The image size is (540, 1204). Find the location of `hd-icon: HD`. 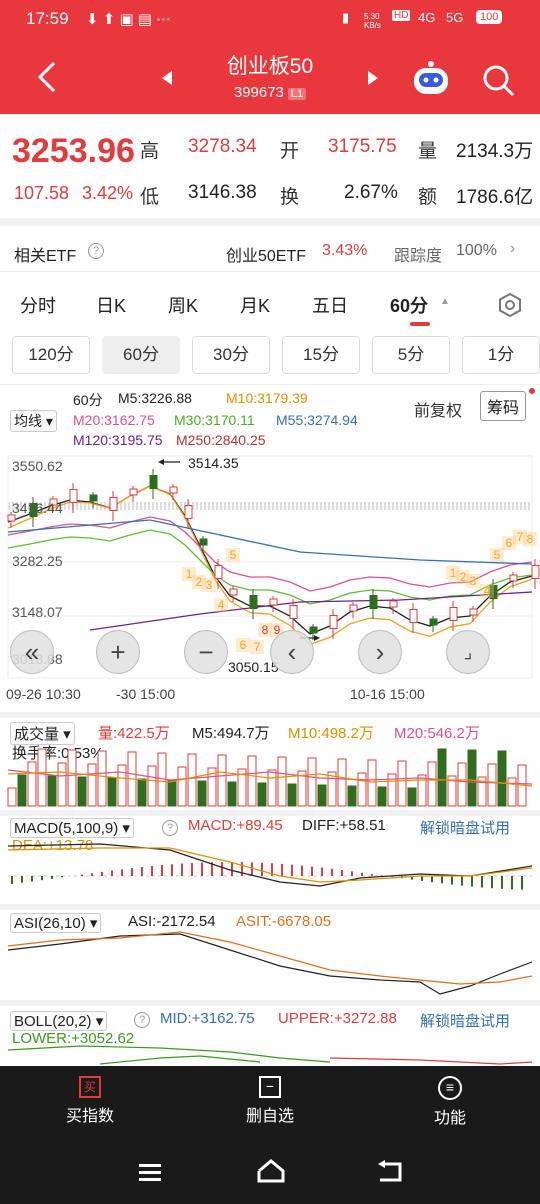

hd-icon: HD is located at coordinates (401, 15).